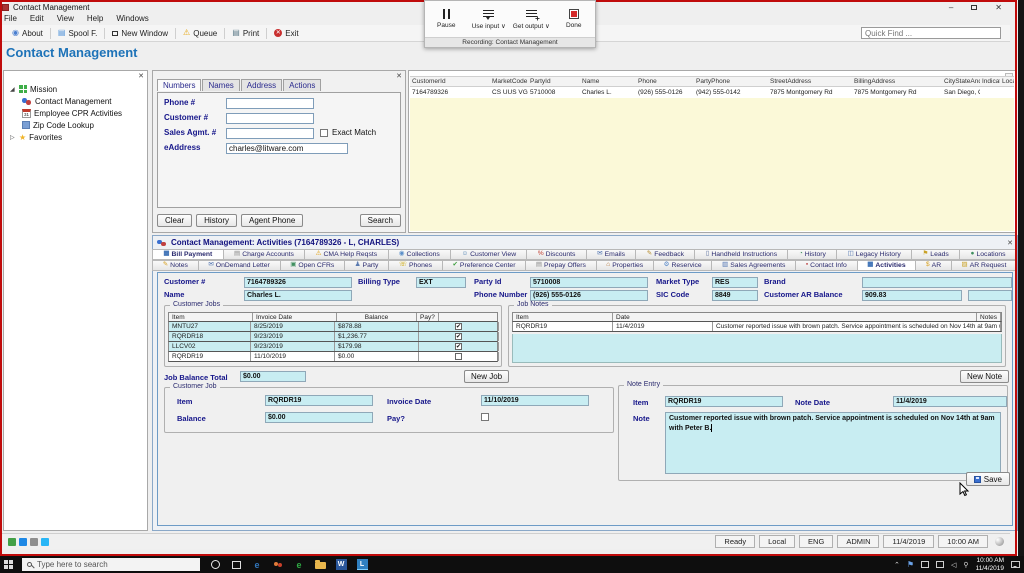 The image size is (1024, 573). I want to click on spool-button: ▤ Spool F., so click(77, 33).